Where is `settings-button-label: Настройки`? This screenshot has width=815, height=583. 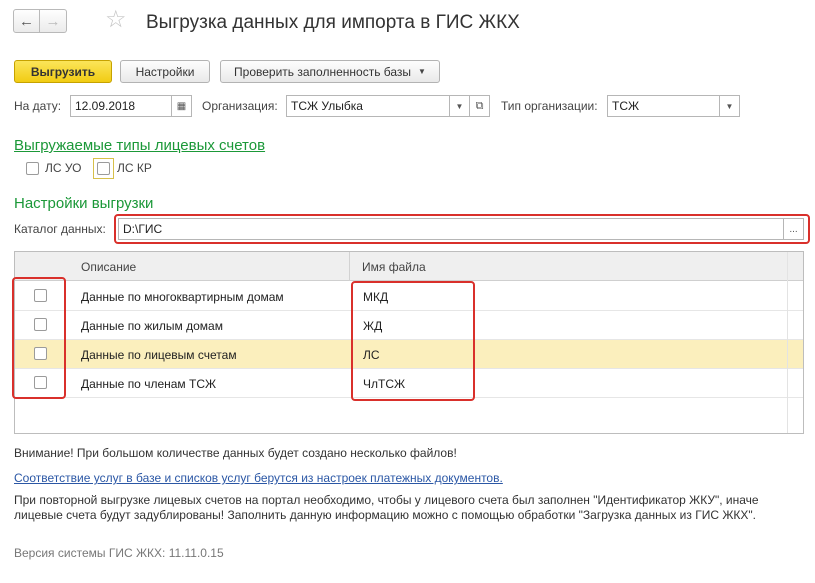
settings-button-label: Настройки is located at coordinates (165, 71).